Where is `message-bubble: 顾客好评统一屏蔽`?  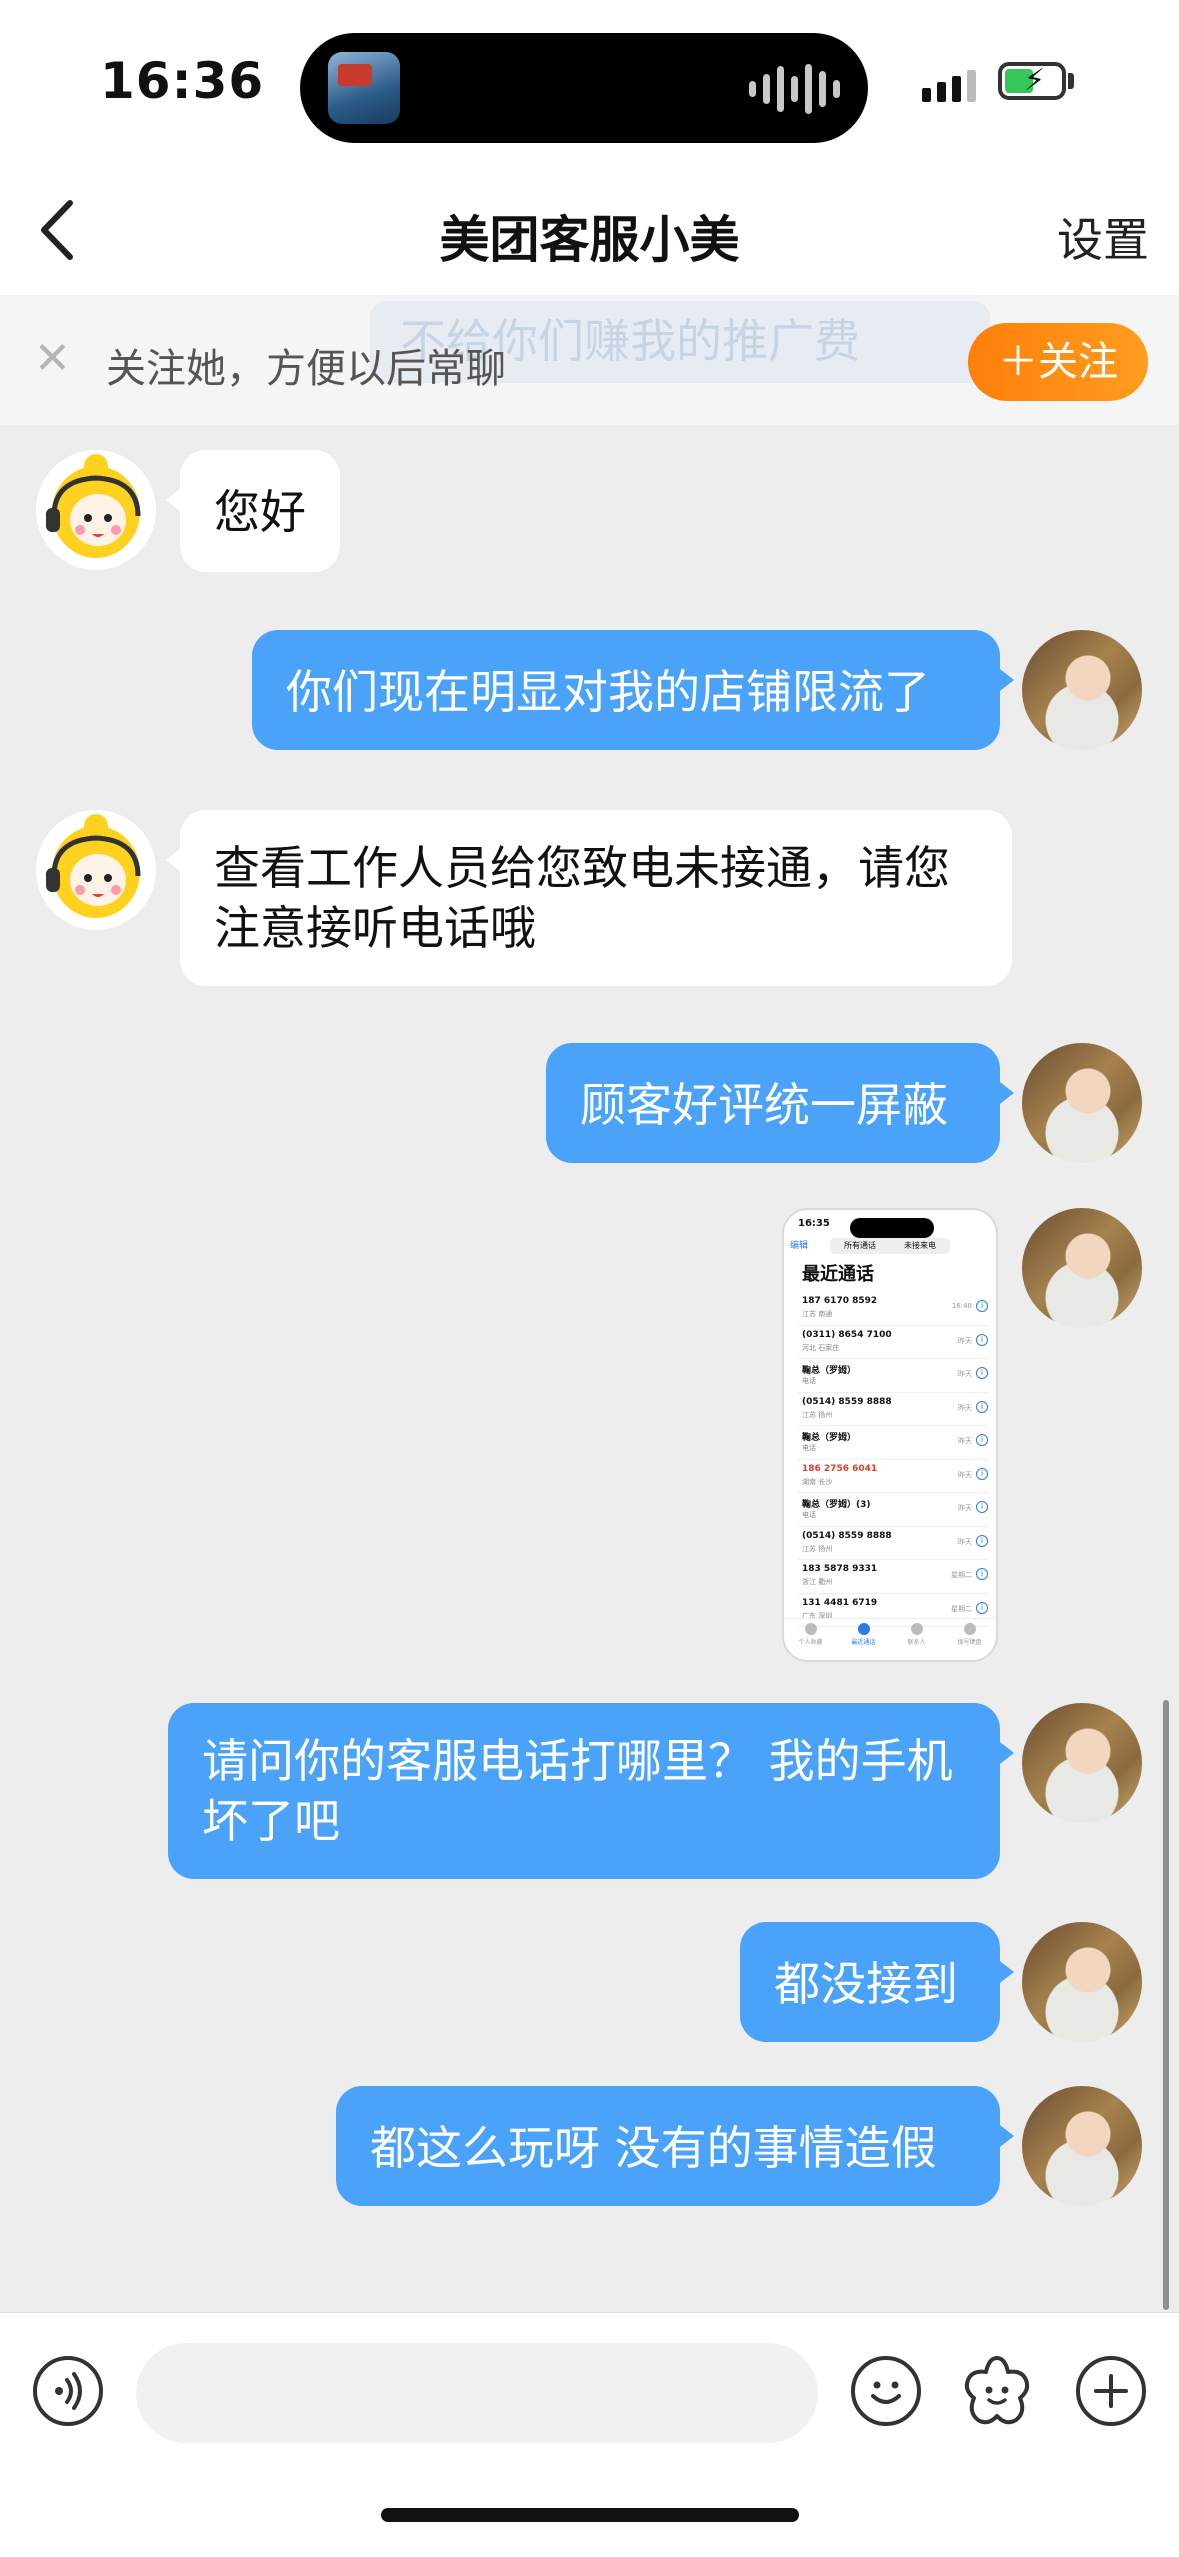
message-bubble: 顾客好评统一屏蔽 is located at coordinates (780, 1103).